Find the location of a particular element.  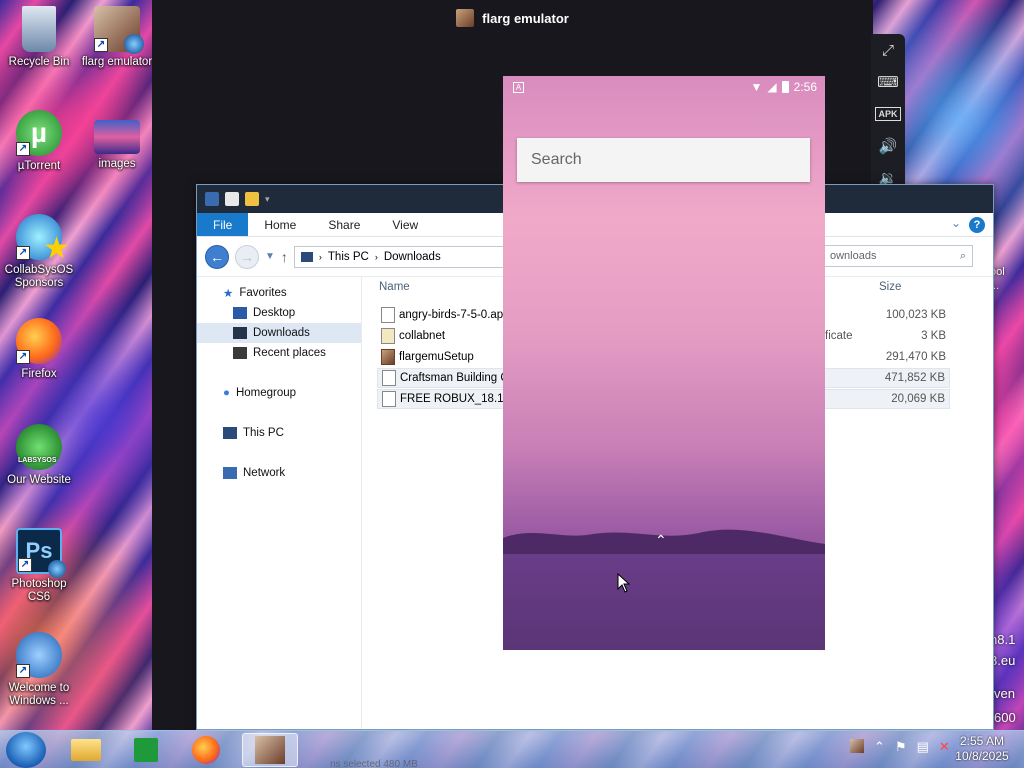

column-header-name: Name is located at coordinates (394, 287).